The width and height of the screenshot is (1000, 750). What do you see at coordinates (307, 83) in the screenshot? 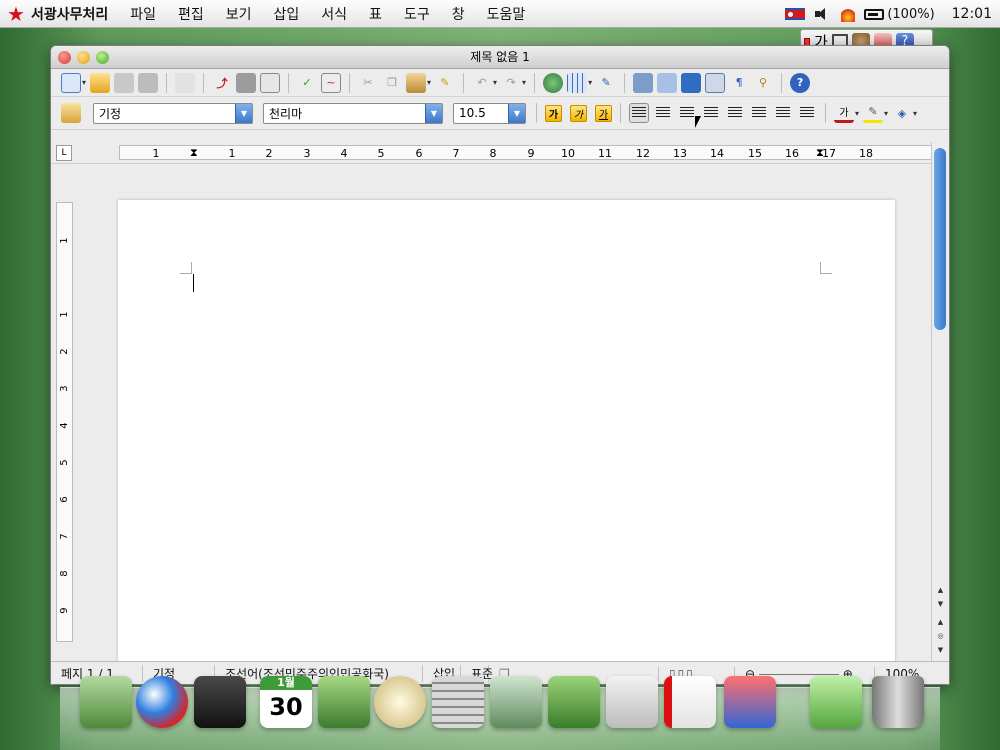
I see `spellcheck-icon: ✓` at bounding box center [307, 83].